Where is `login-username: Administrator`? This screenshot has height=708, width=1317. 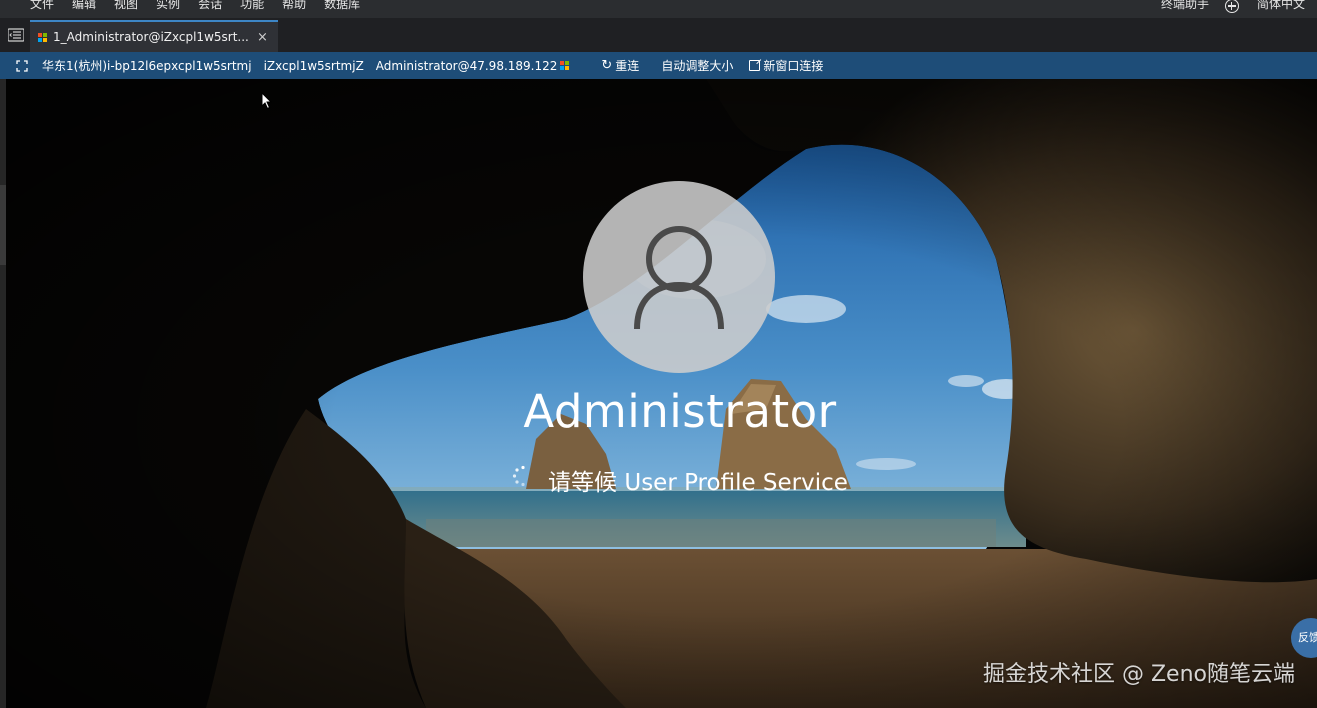 login-username: Administrator is located at coordinates (680, 411).